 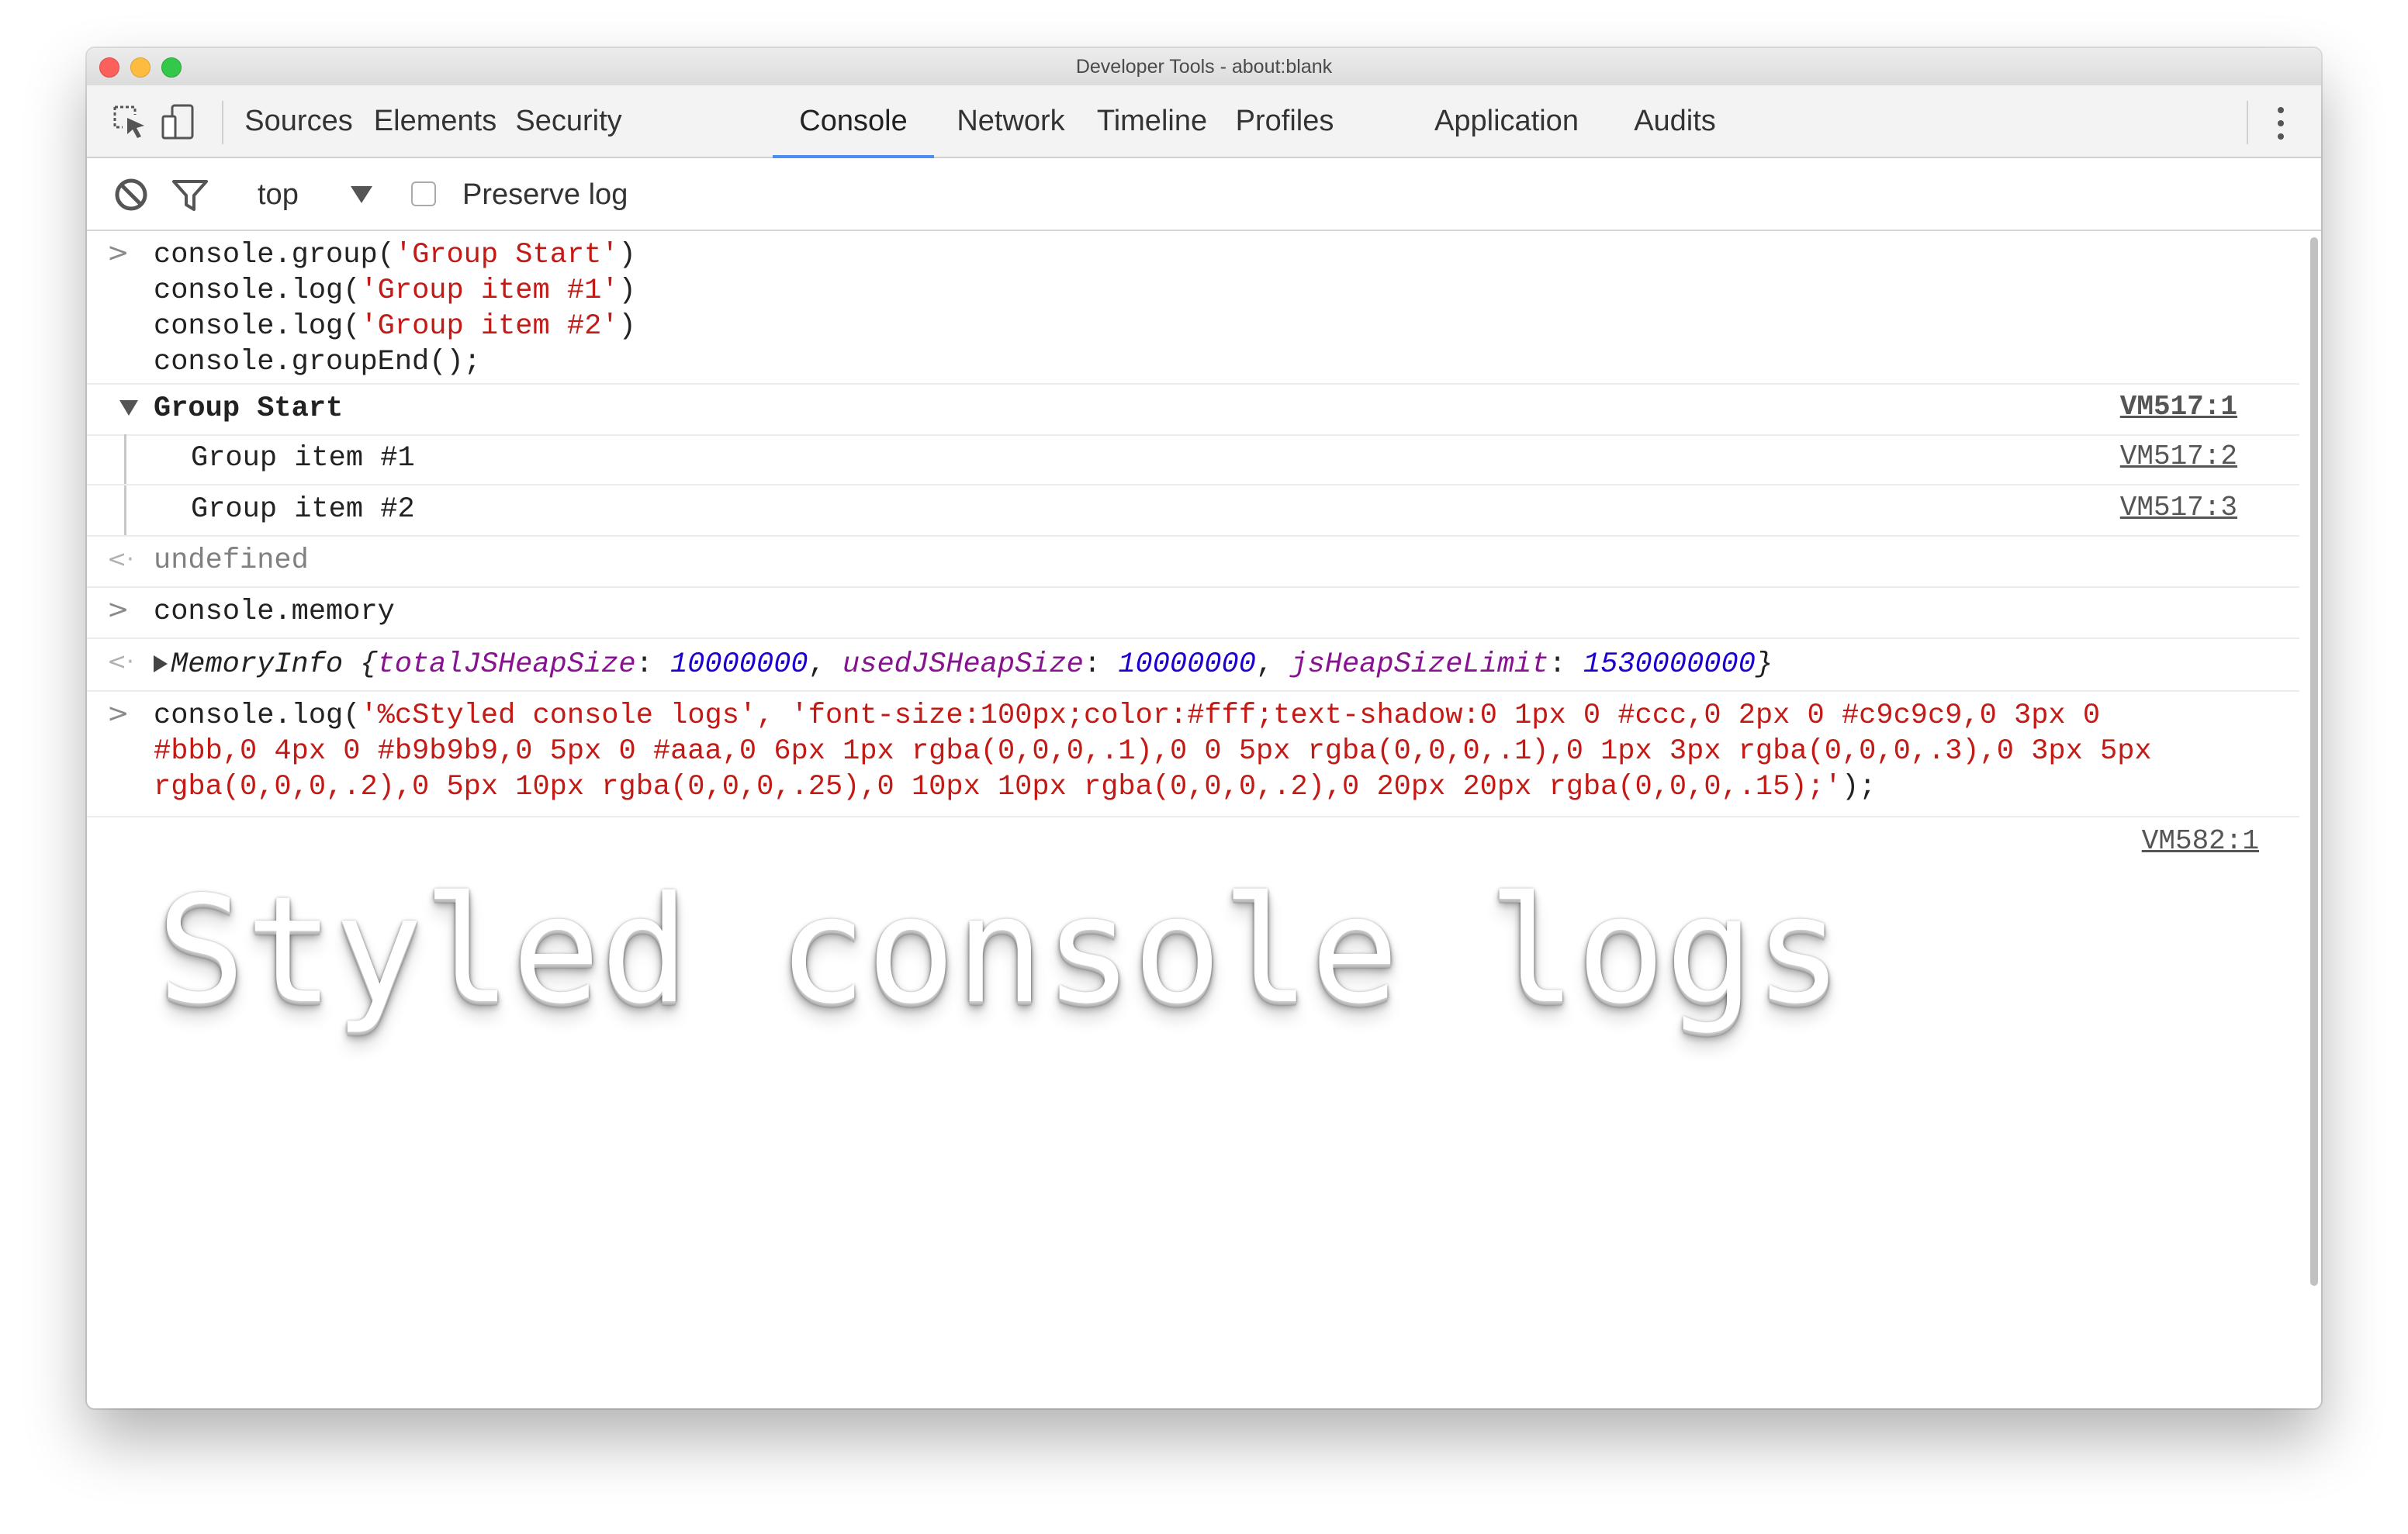 I want to click on filter-icon, so click(x=190, y=194).